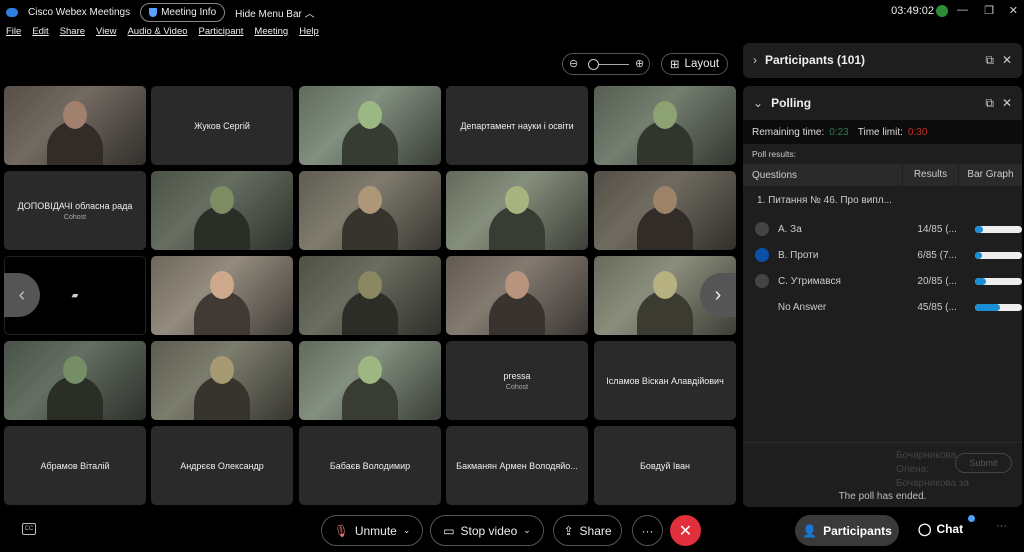 The image size is (1024, 552). I want to click on zoom-slider: ⊖ ⊕, so click(606, 64).